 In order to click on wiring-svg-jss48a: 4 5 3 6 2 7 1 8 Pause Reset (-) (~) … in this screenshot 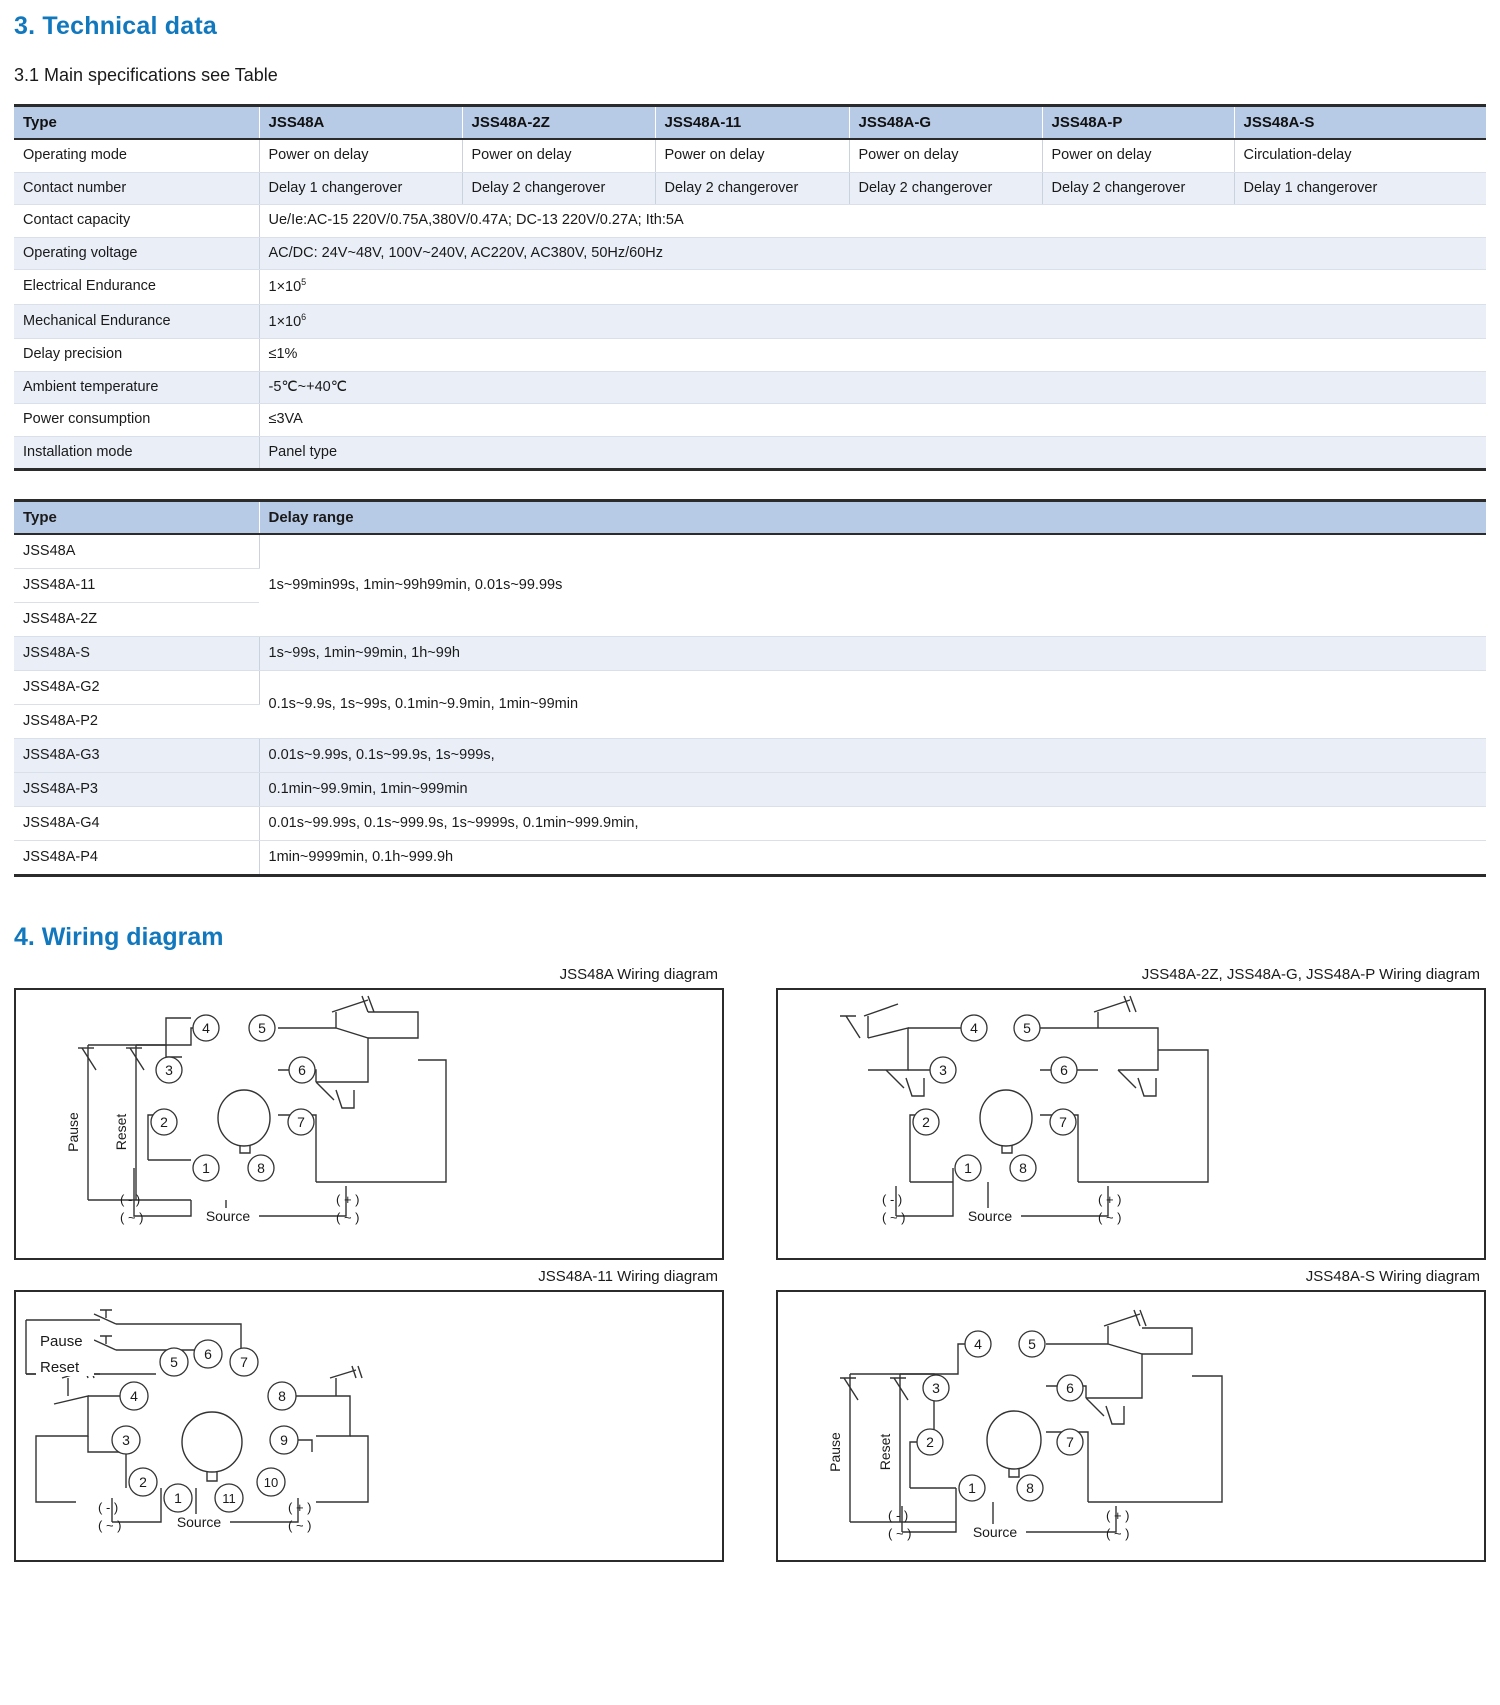, I will do `click(256, 1110)`.